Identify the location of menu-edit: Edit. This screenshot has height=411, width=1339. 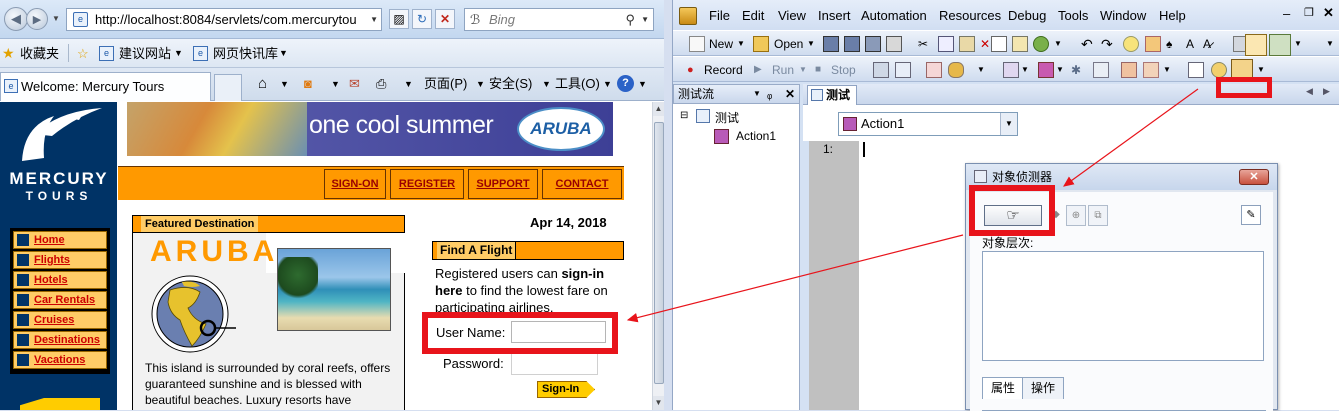
(753, 15).